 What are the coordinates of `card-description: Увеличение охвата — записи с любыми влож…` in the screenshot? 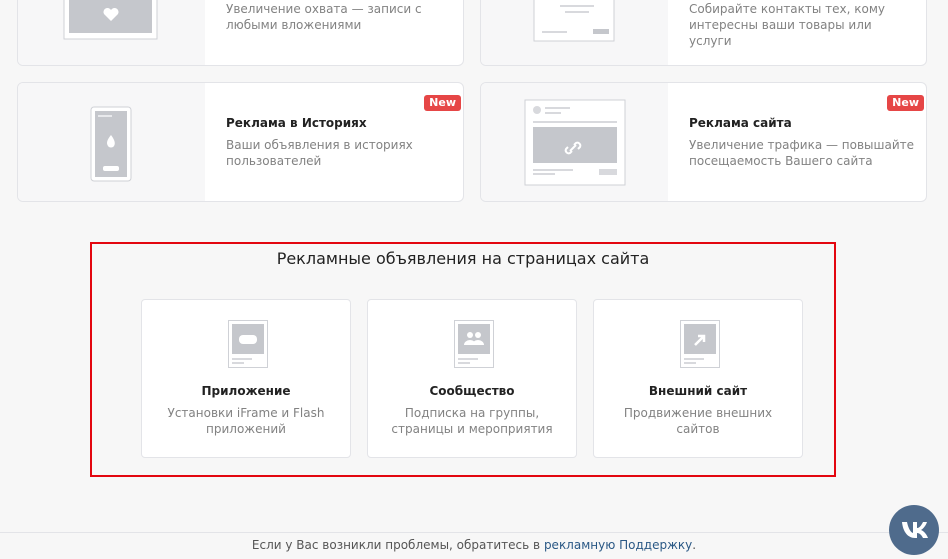 It's located at (324, 17).